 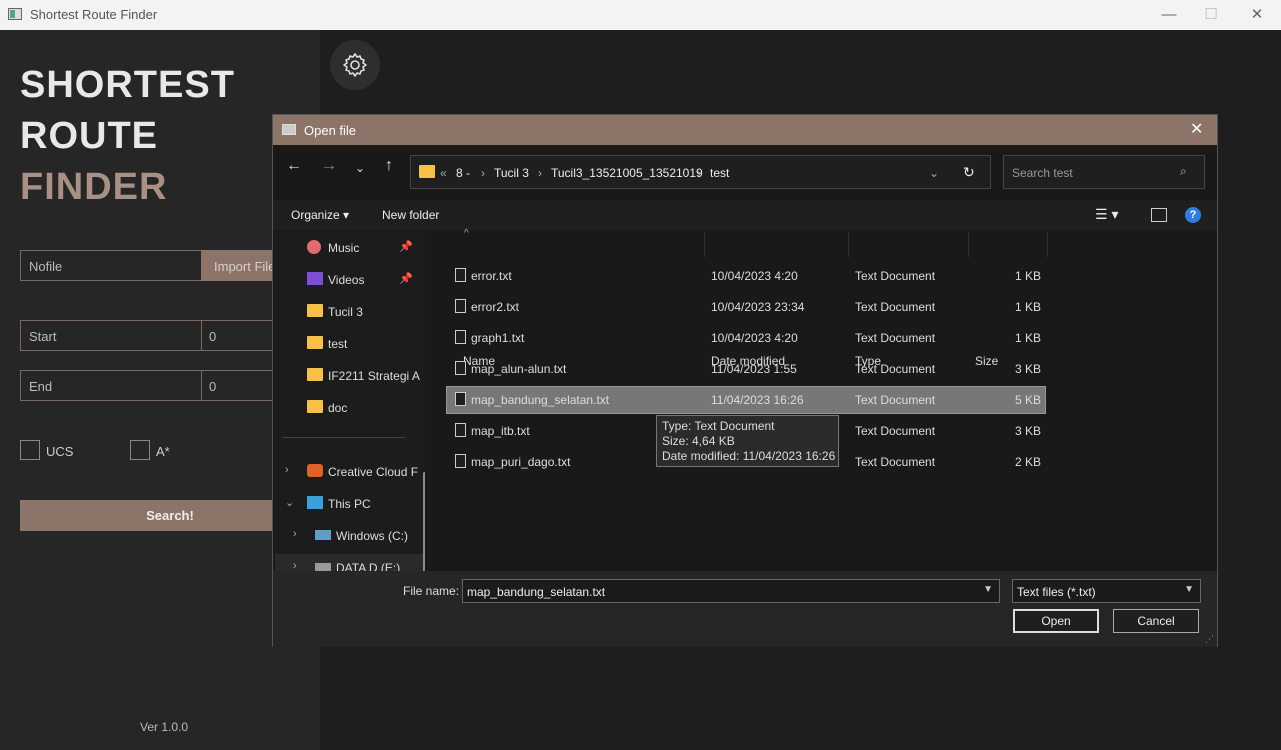 I want to click on file-name: error.txt, so click(x=491, y=276).